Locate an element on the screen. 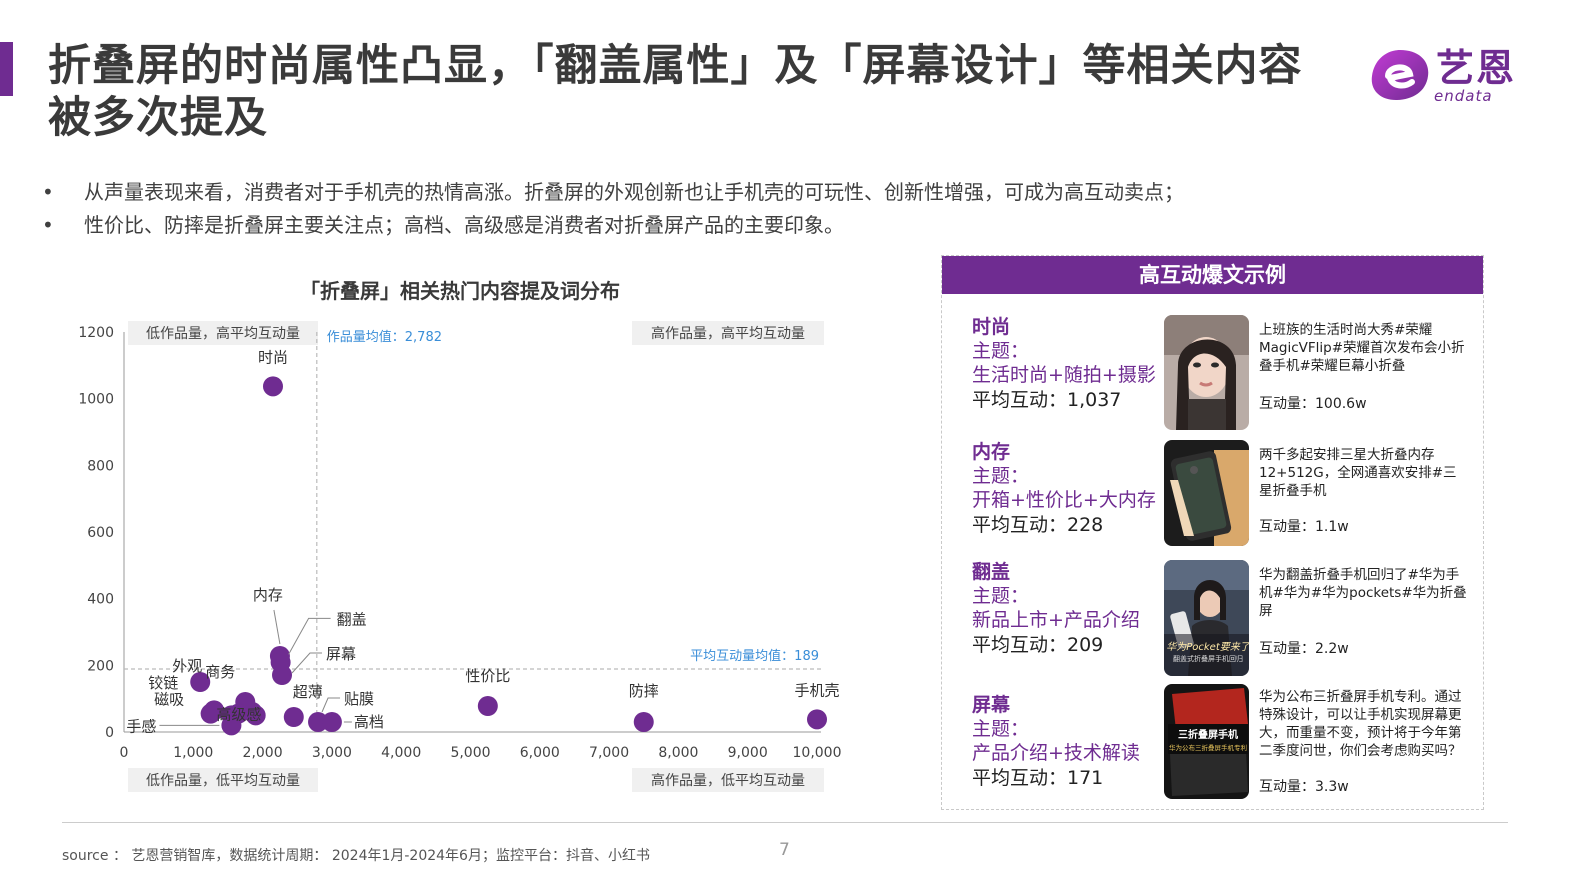 This screenshot has width=1587, height=892. portrait-image is located at coordinates (1206, 372).